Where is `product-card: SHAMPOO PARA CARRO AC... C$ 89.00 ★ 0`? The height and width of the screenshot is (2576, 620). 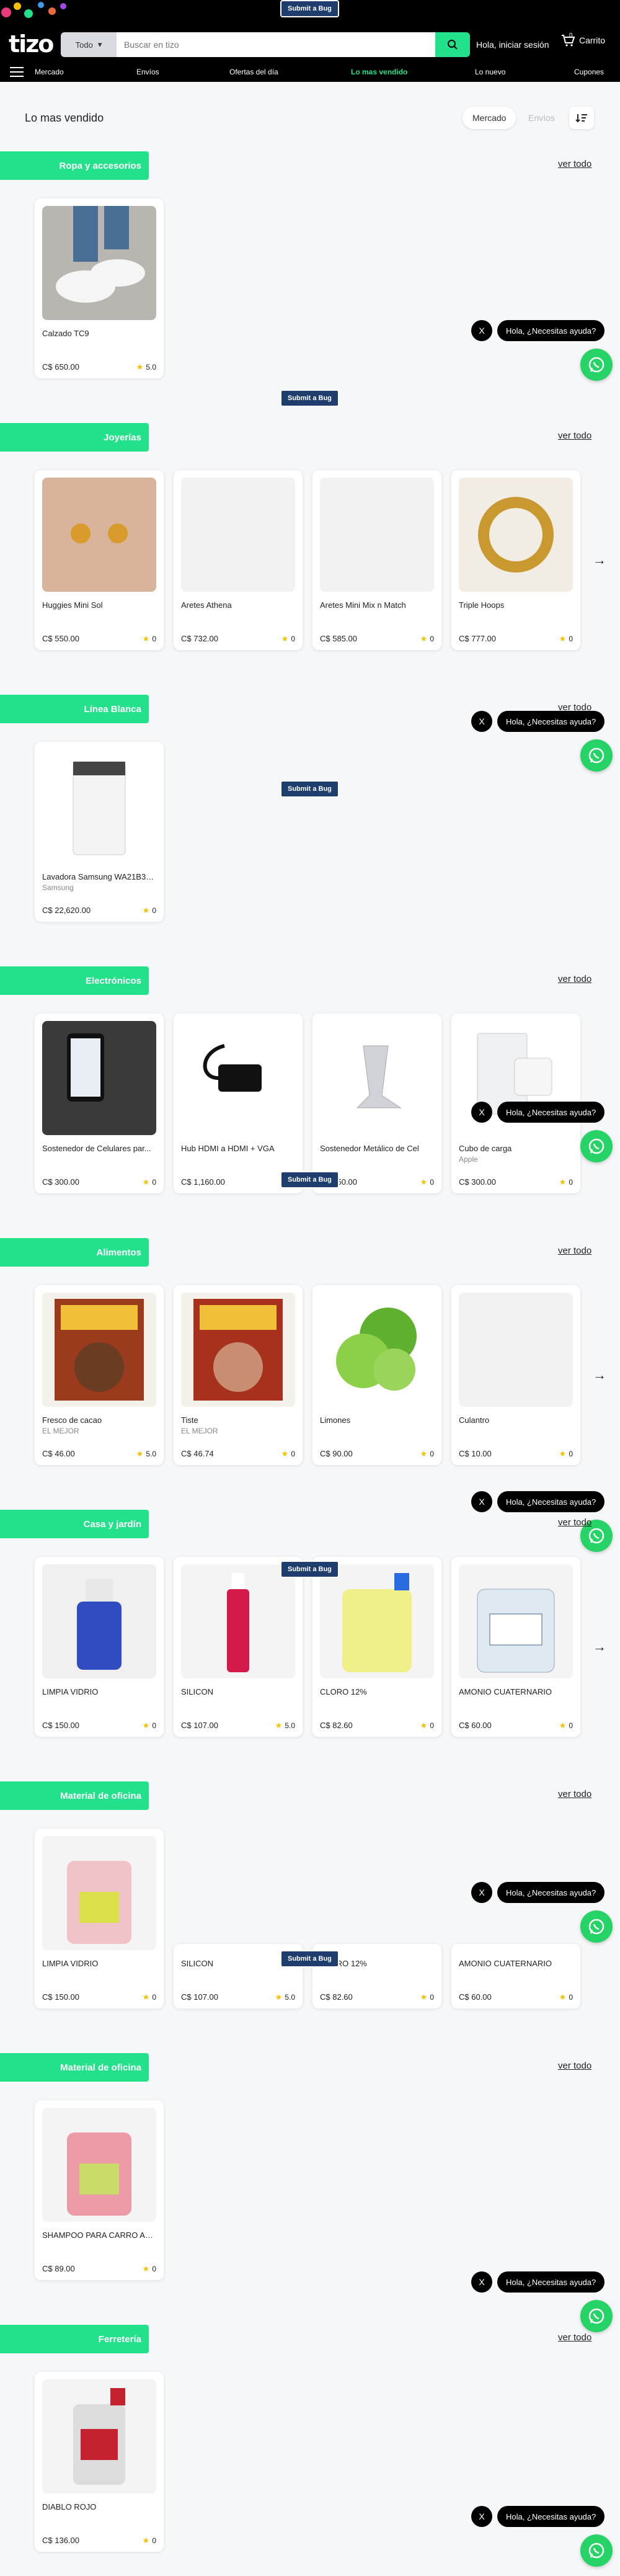 product-card: SHAMPOO PARA CARRO AC... C$ 89.00 ★ 0 is located at coordinates (99, 2190).